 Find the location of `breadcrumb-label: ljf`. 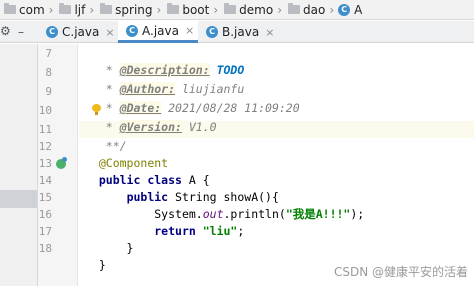

breadcrumb-label: ljf is located at coordinates (80, 9).